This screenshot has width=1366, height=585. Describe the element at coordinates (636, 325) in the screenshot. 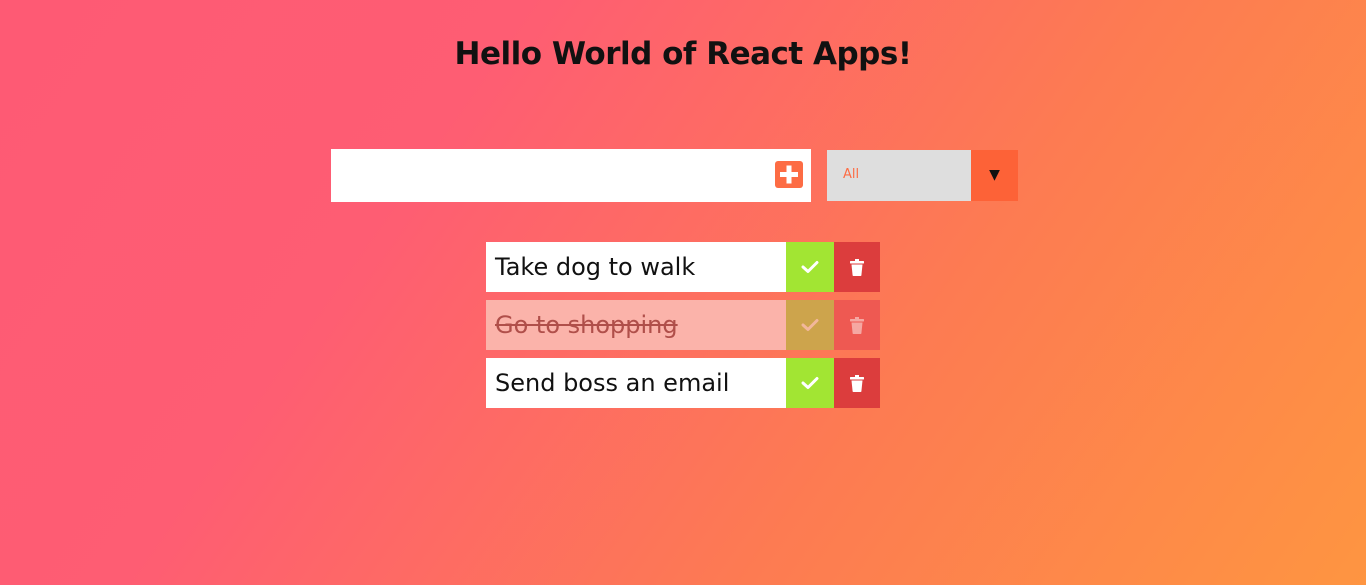

I see `todo-item-text: Go to shopping` at that location.